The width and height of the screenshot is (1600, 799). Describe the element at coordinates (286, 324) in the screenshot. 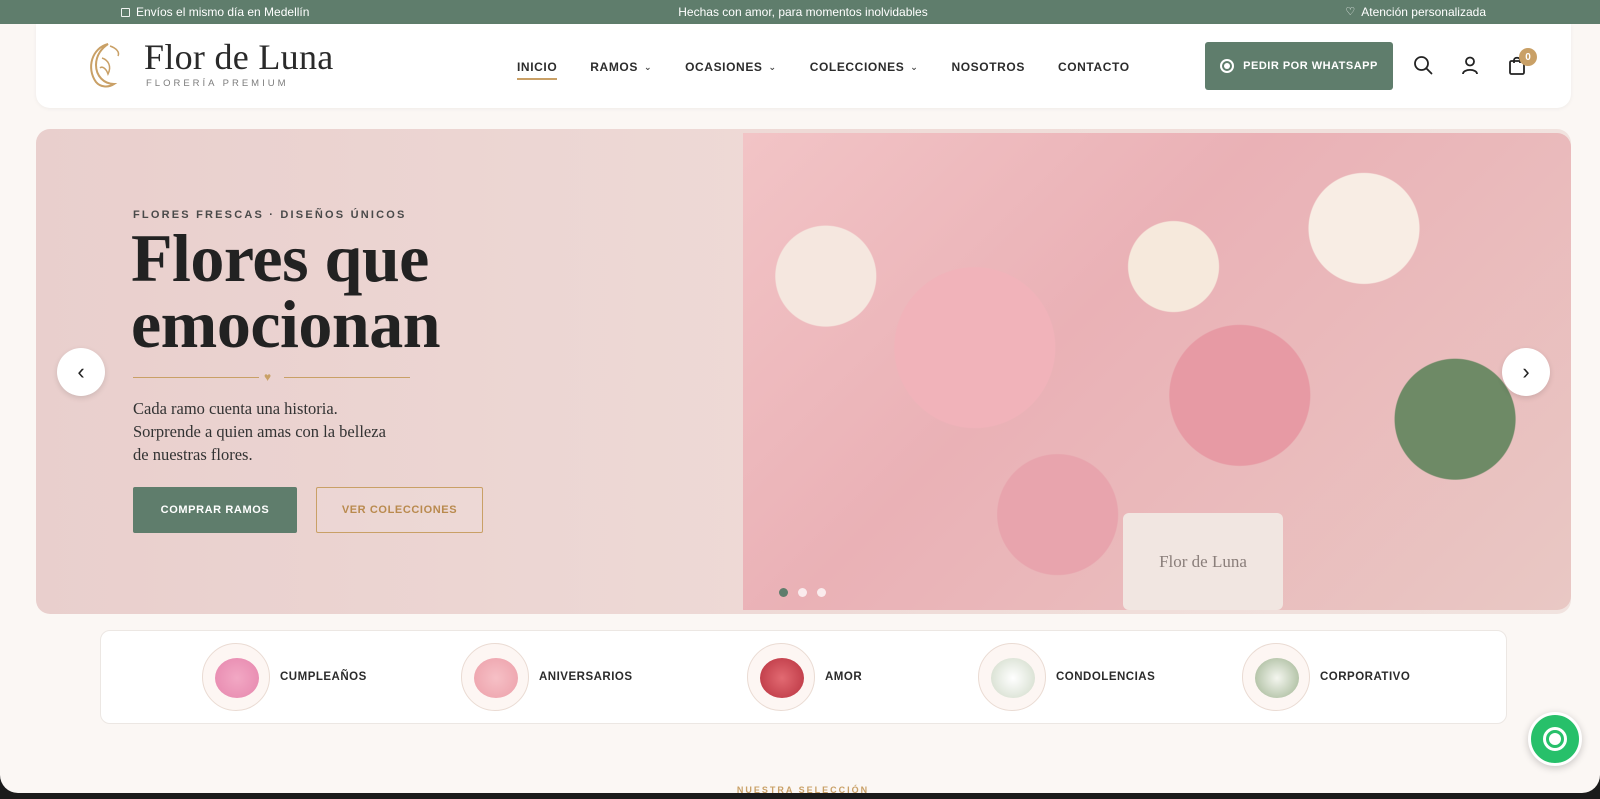

I see `hero-title-line2: emocionan` at that location.